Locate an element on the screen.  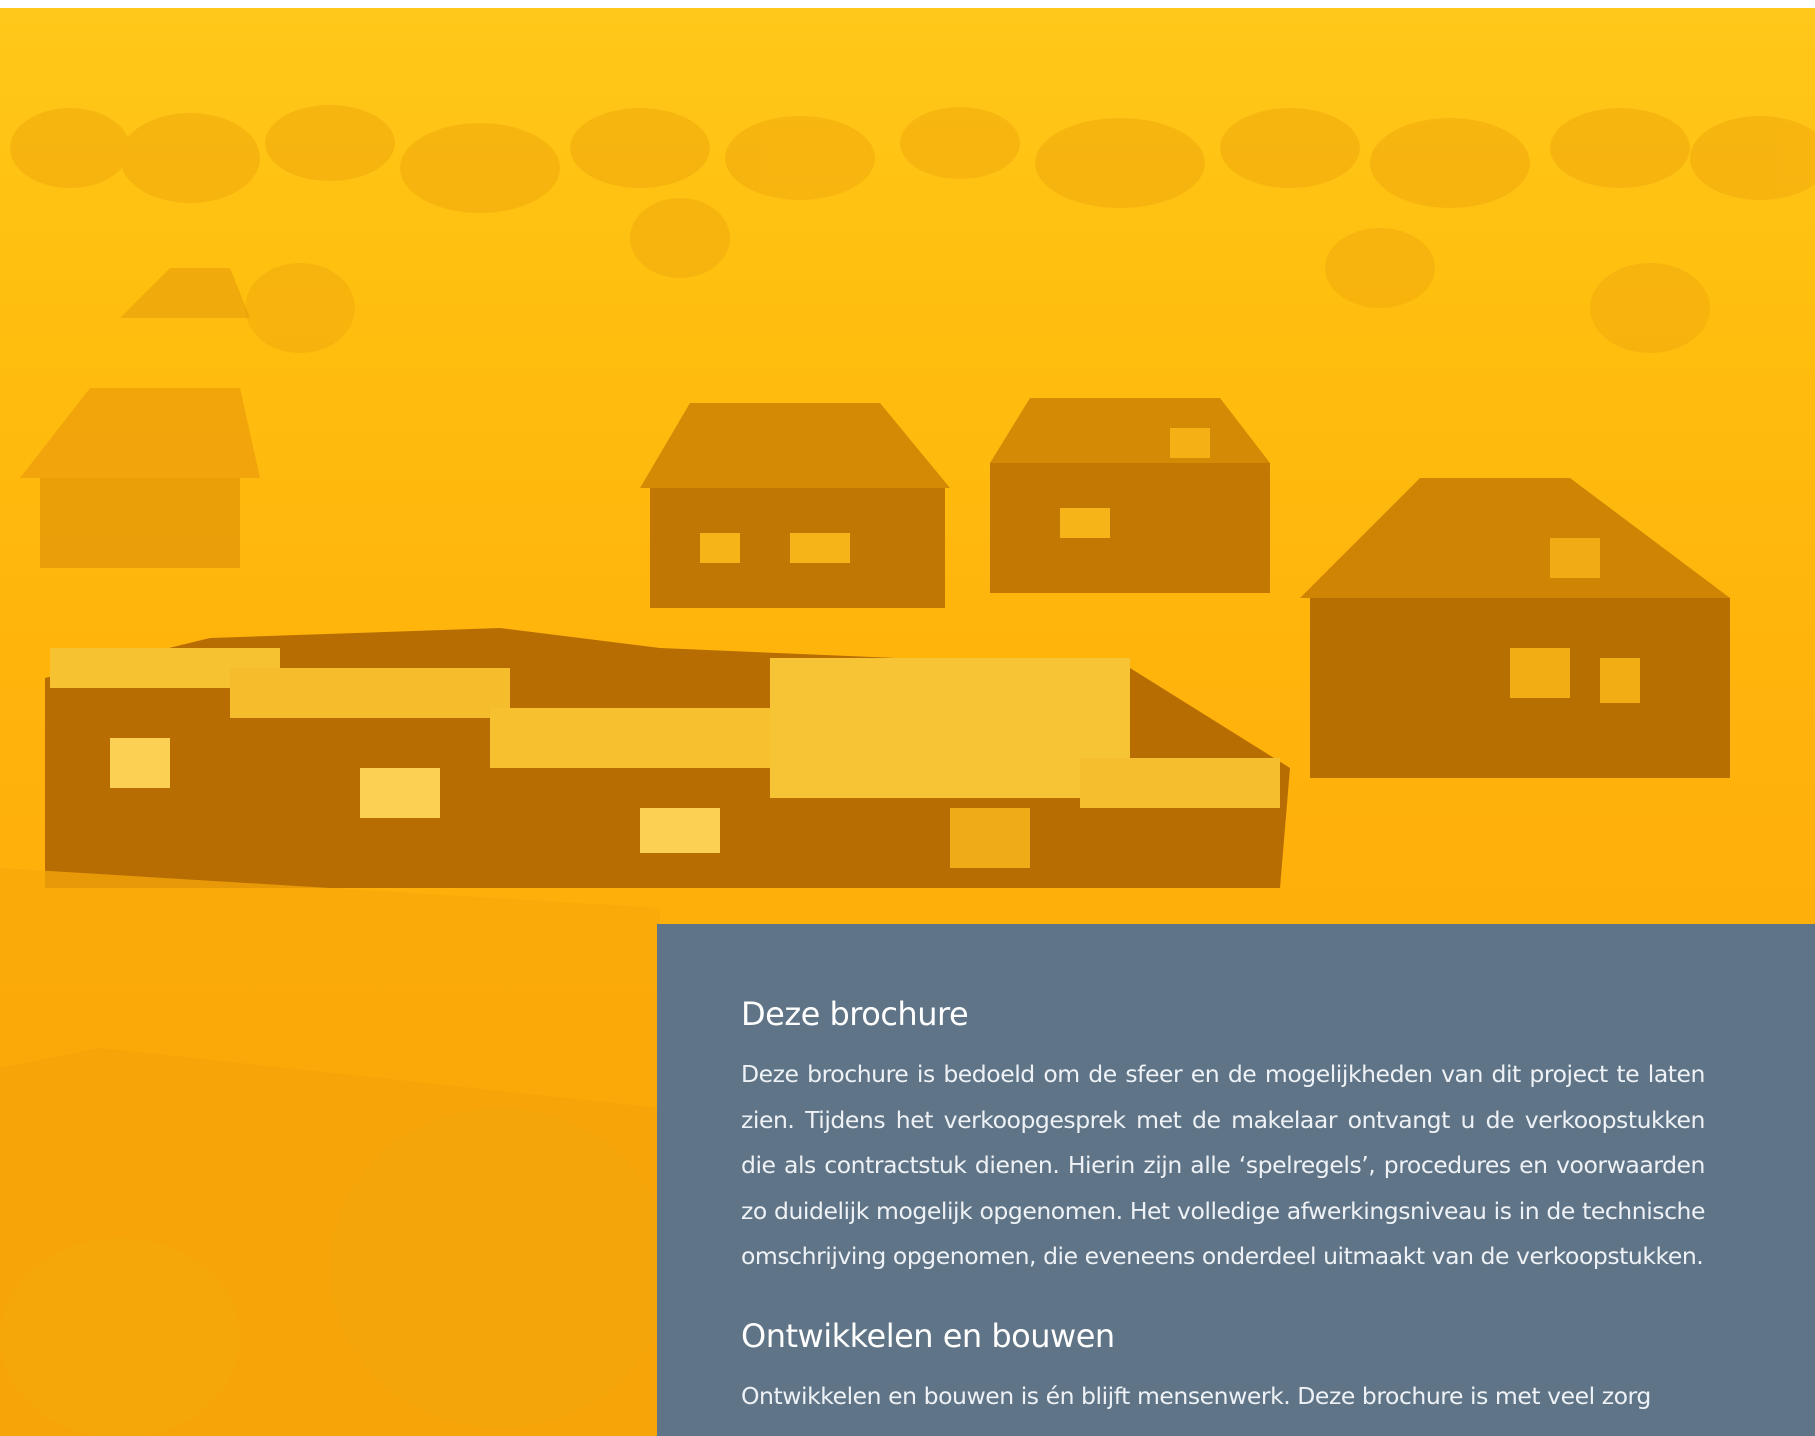
top-margin is located at coordinates (907, 4).